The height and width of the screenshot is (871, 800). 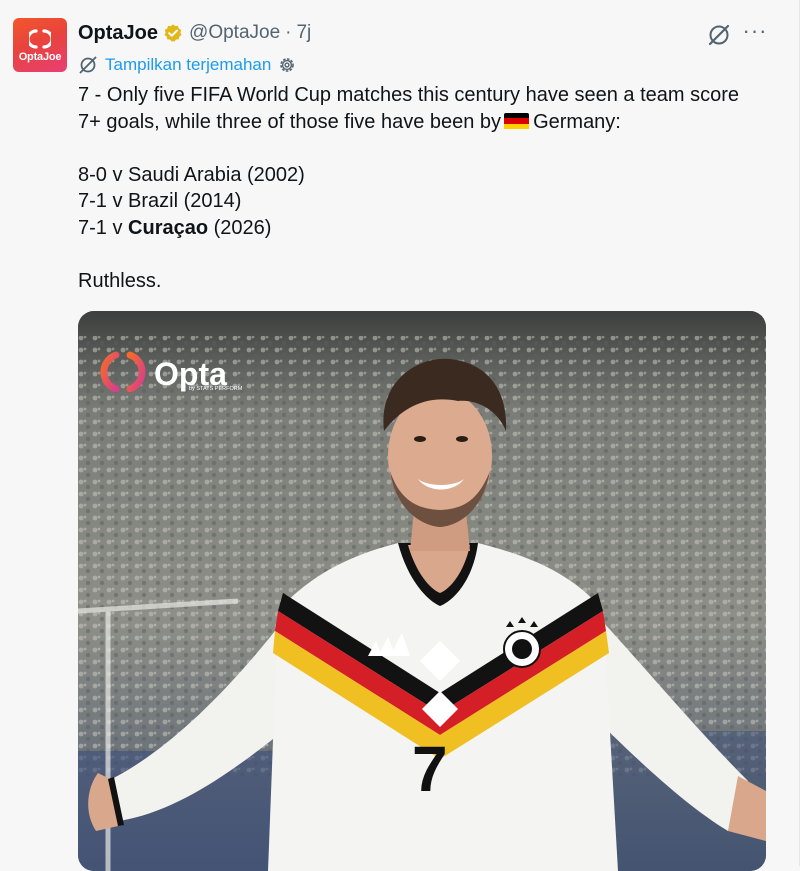 I want to click on more-icon: ···, so click(x=755, y=33).